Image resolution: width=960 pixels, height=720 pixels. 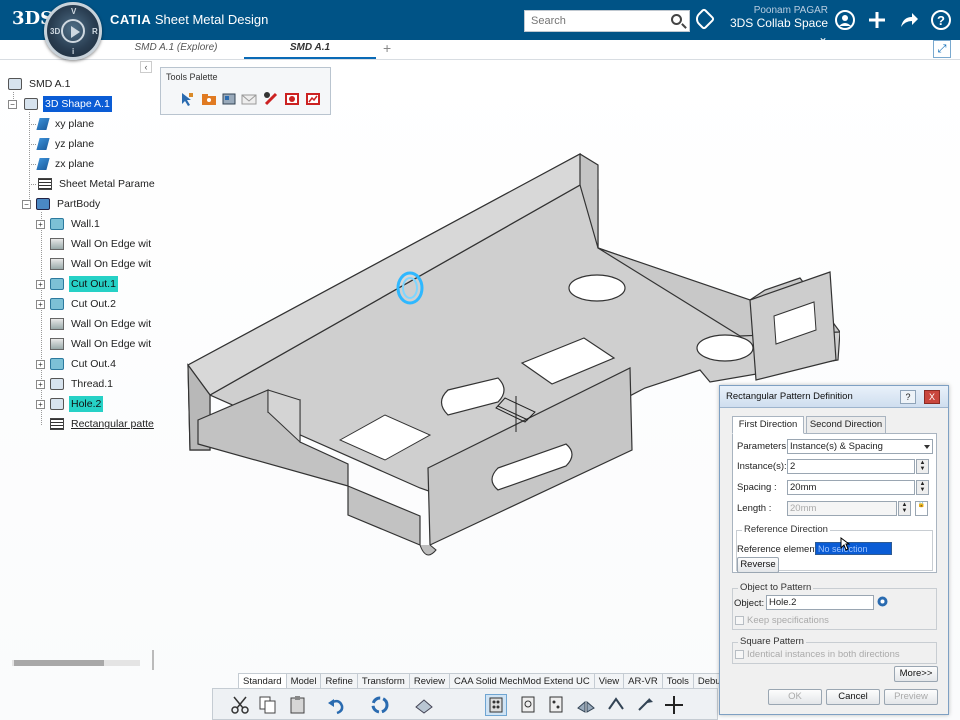 What do you see at coordinates (877, 20) in the screenshot?
I see `add-icon` at bounding box center [877, 20].